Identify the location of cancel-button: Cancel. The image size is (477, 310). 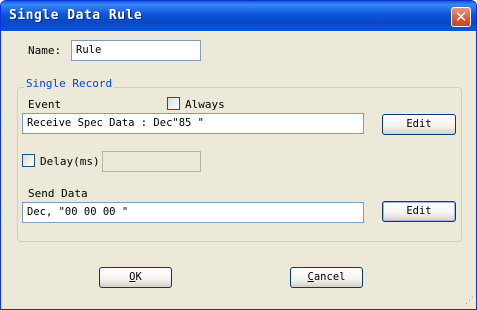
(326, 277).